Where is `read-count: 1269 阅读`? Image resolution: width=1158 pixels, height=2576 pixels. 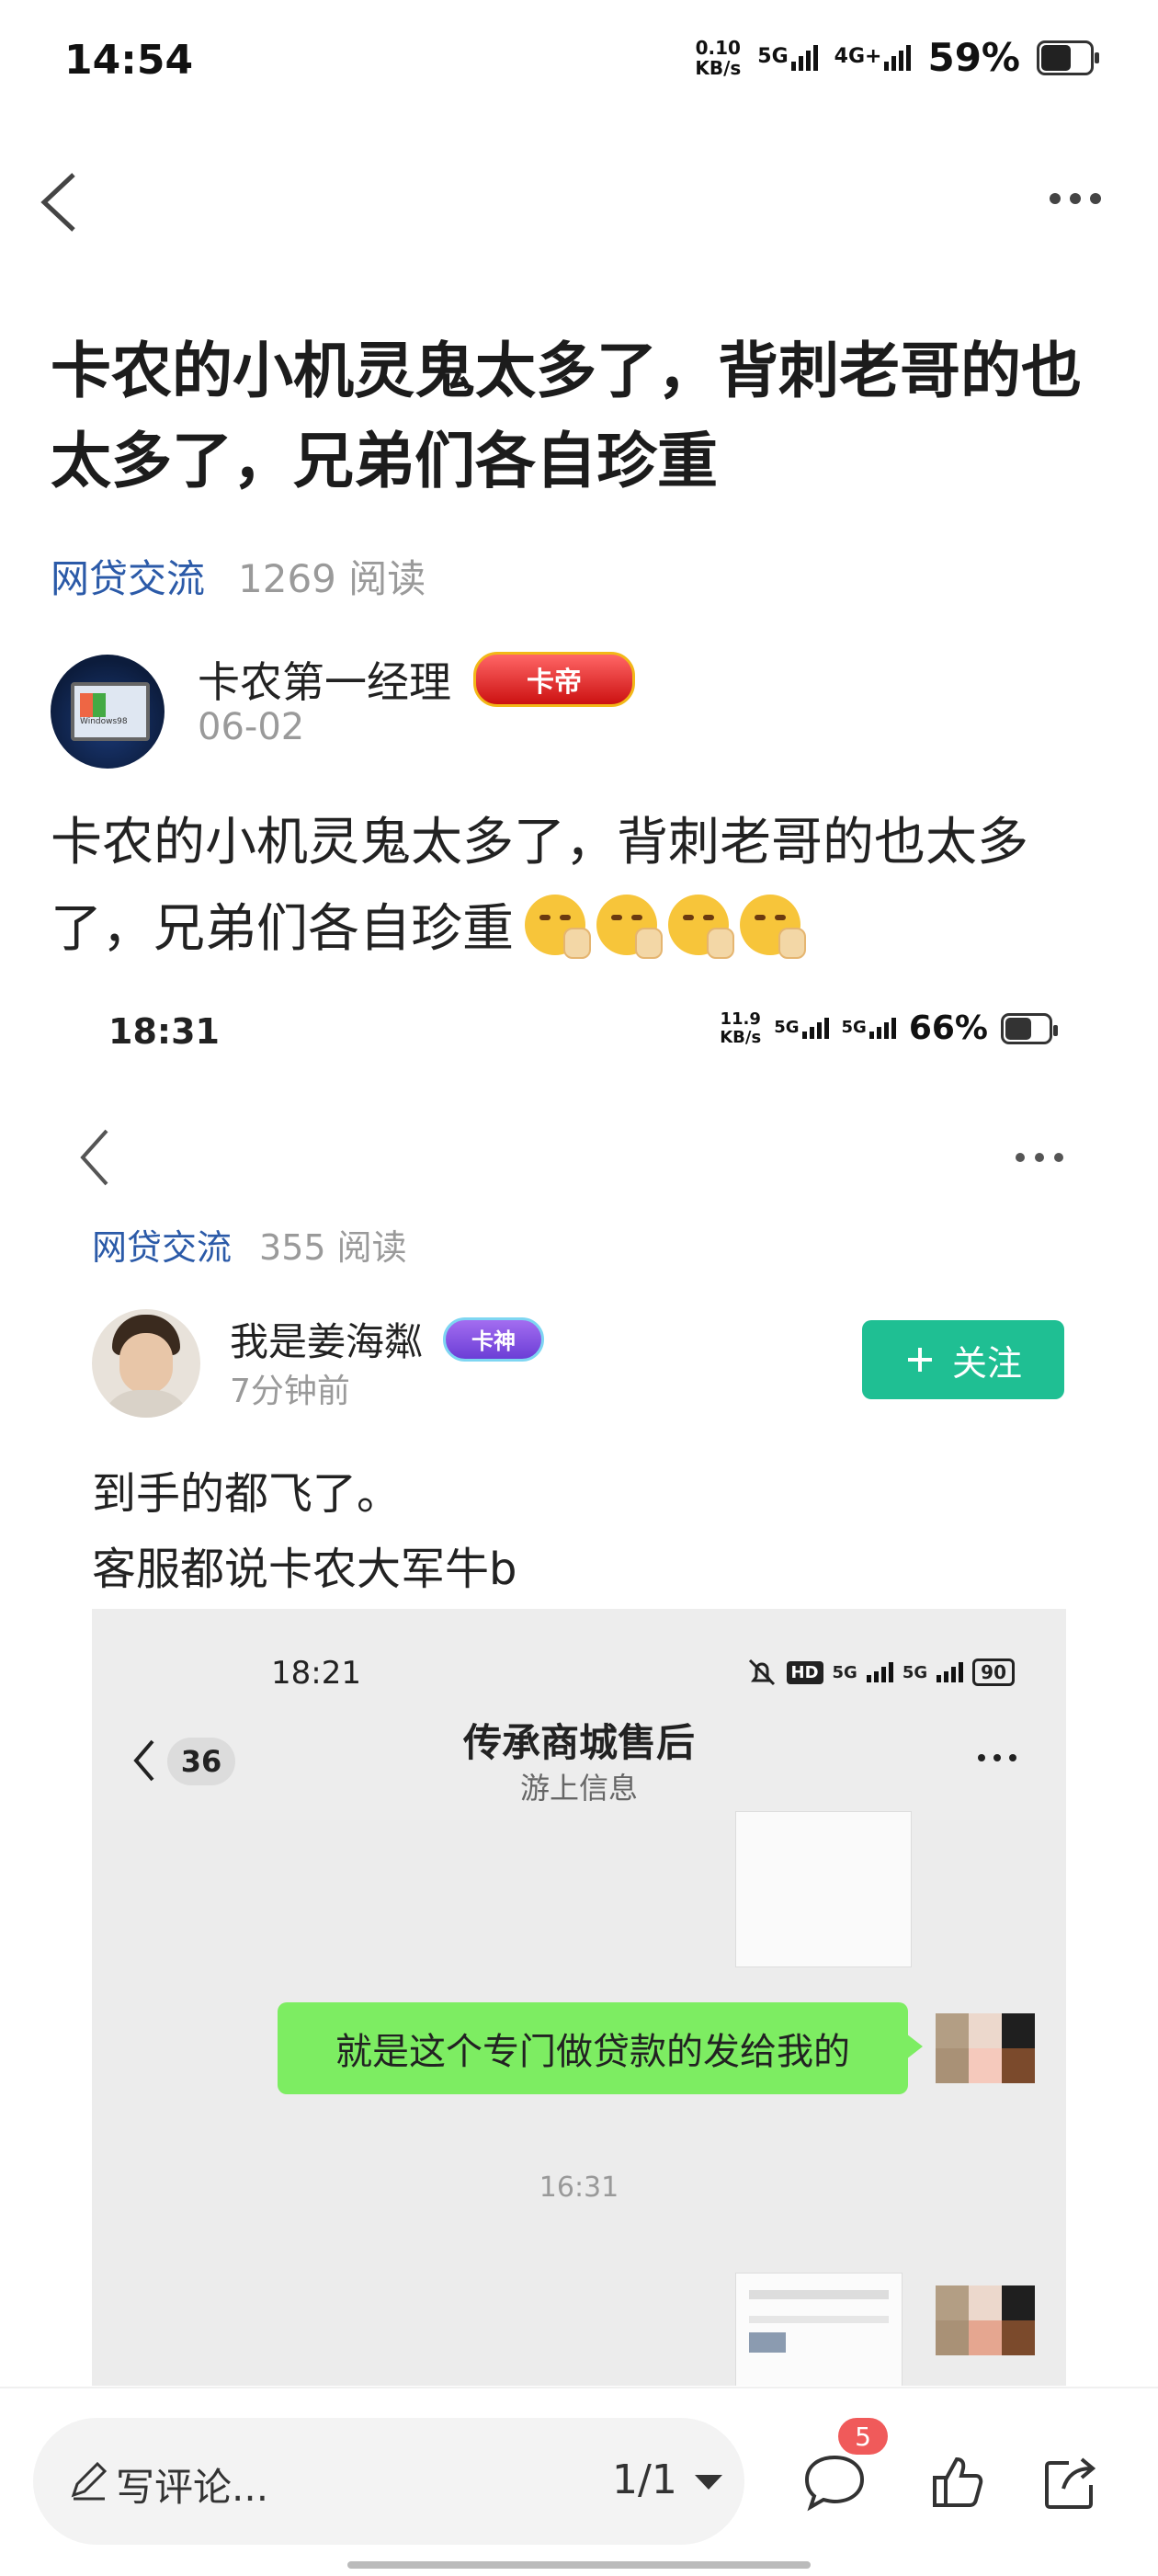 read-count: 1269 阅读 is located at coordinates (332, 578).